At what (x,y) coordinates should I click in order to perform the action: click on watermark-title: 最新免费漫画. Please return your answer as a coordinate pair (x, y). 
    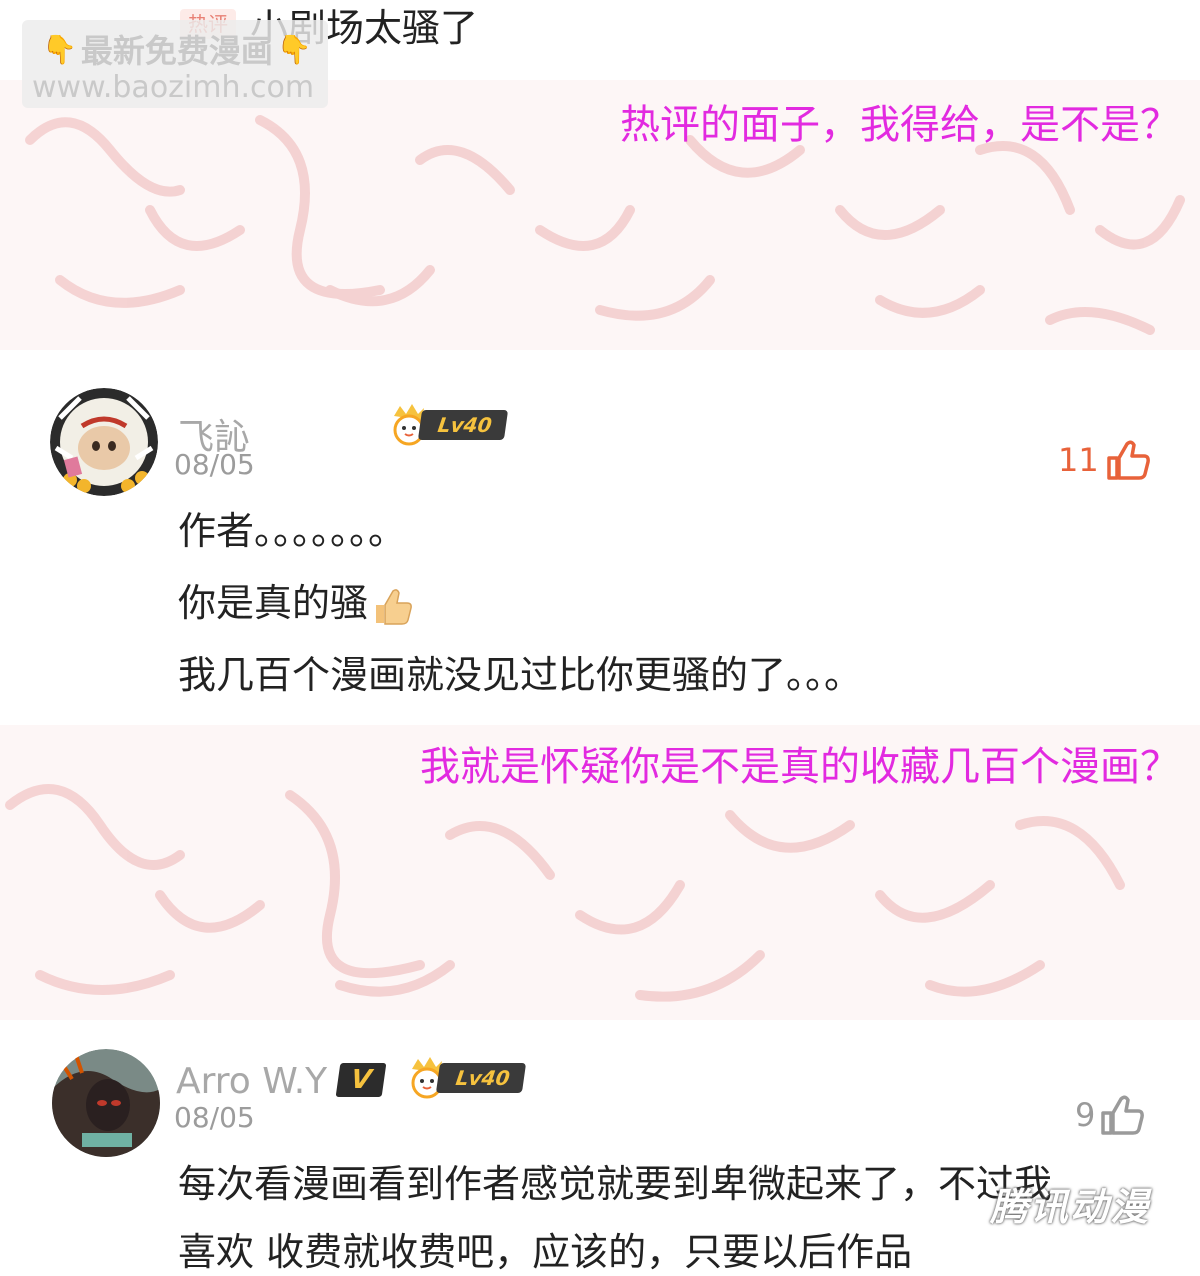
    Looking at the image, I should click on (176, 51).